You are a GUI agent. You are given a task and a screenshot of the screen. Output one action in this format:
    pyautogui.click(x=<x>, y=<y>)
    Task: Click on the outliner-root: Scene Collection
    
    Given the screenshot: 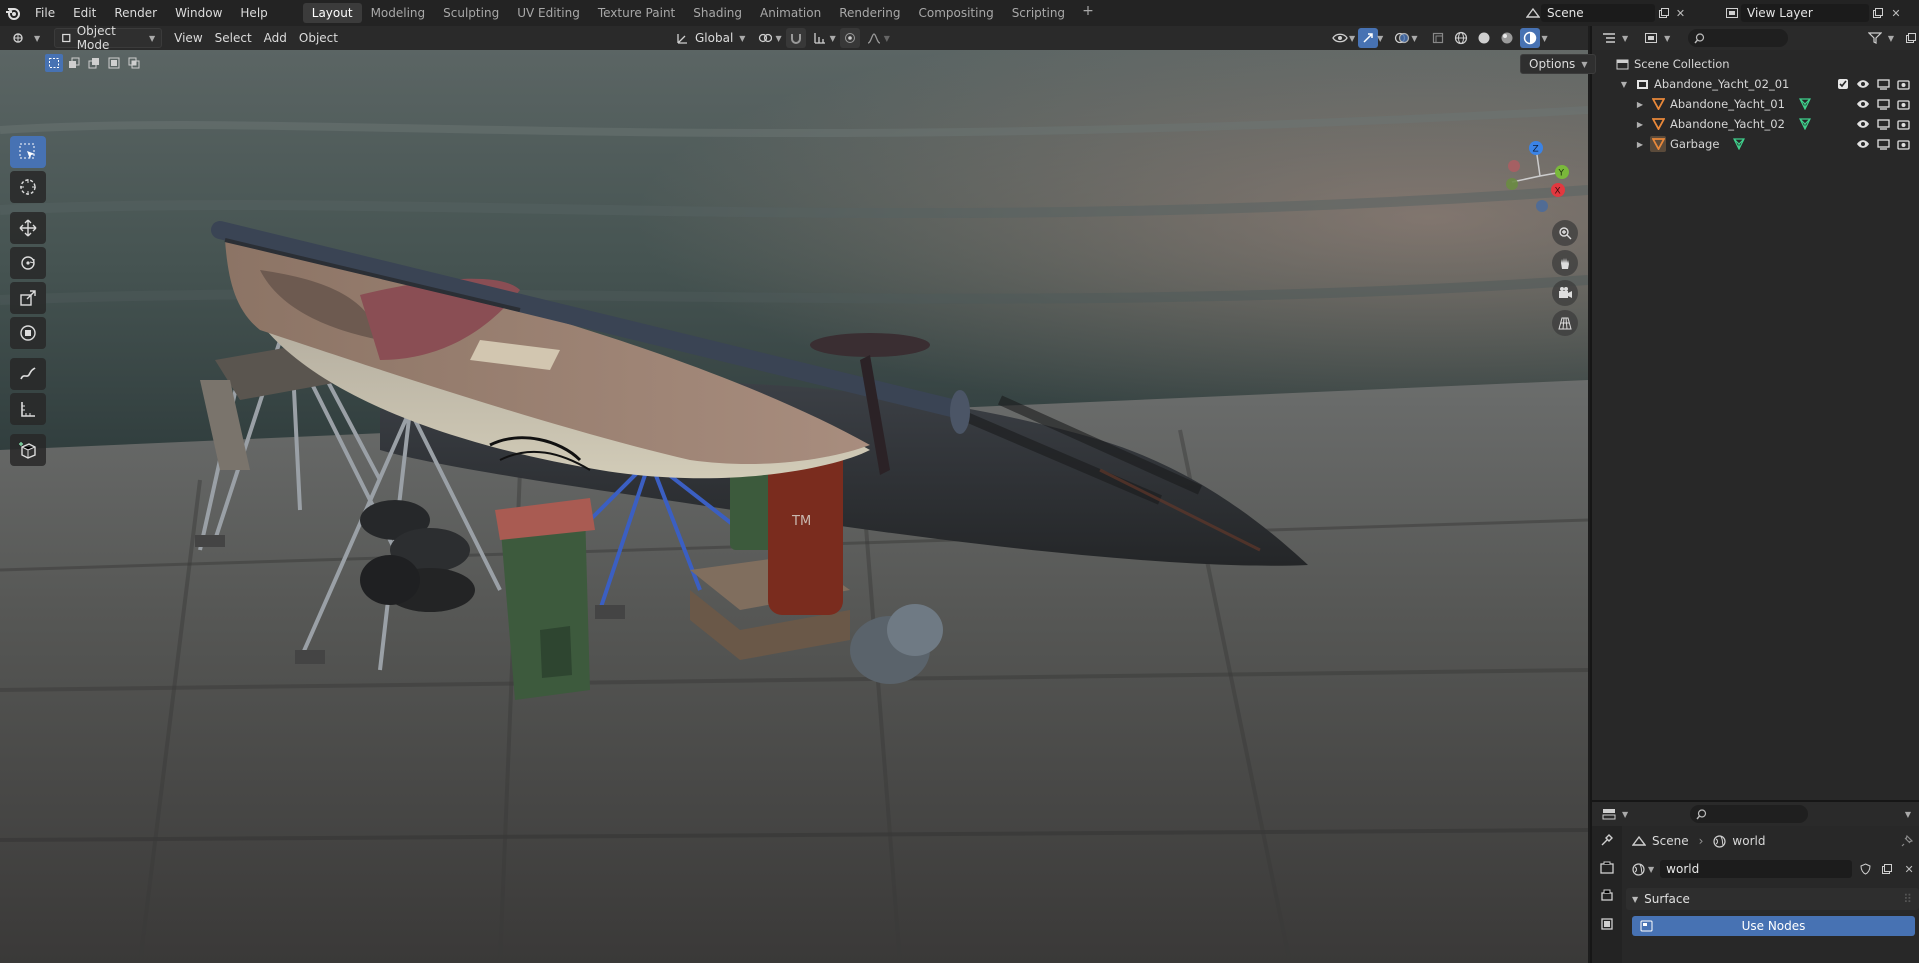 What is the action you would take?
    pyautogui.click(x=1755, y=64)
    